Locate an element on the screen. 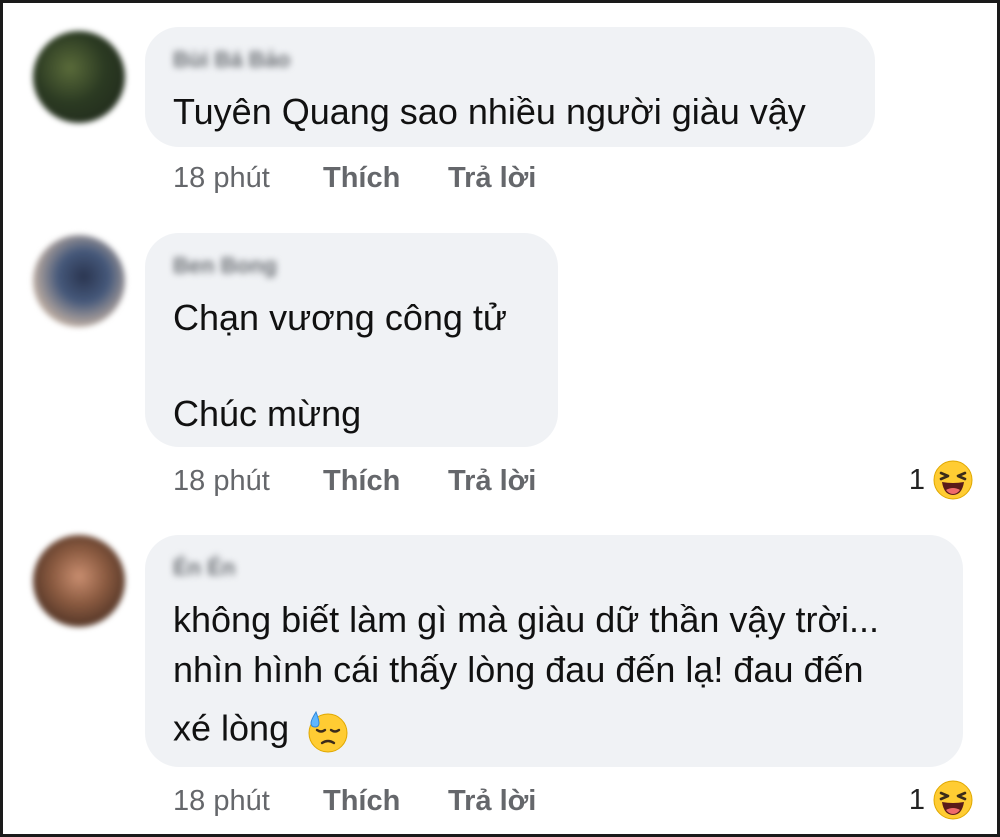  comment-text: Tuyên Quang sao nhiều người giàu vậy is located at coordinates (489, 111).